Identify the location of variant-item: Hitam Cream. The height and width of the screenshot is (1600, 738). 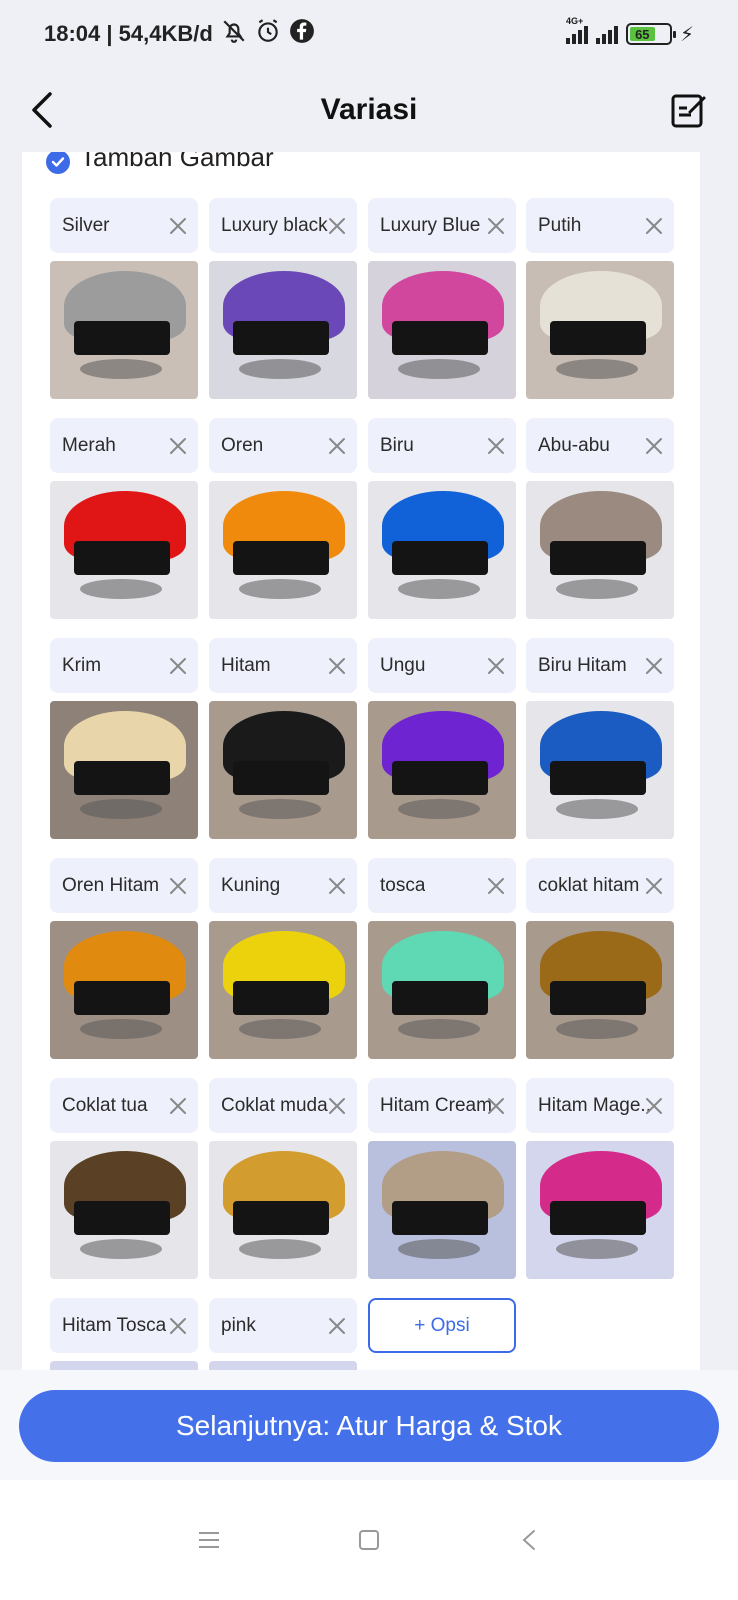
(442, 1178).